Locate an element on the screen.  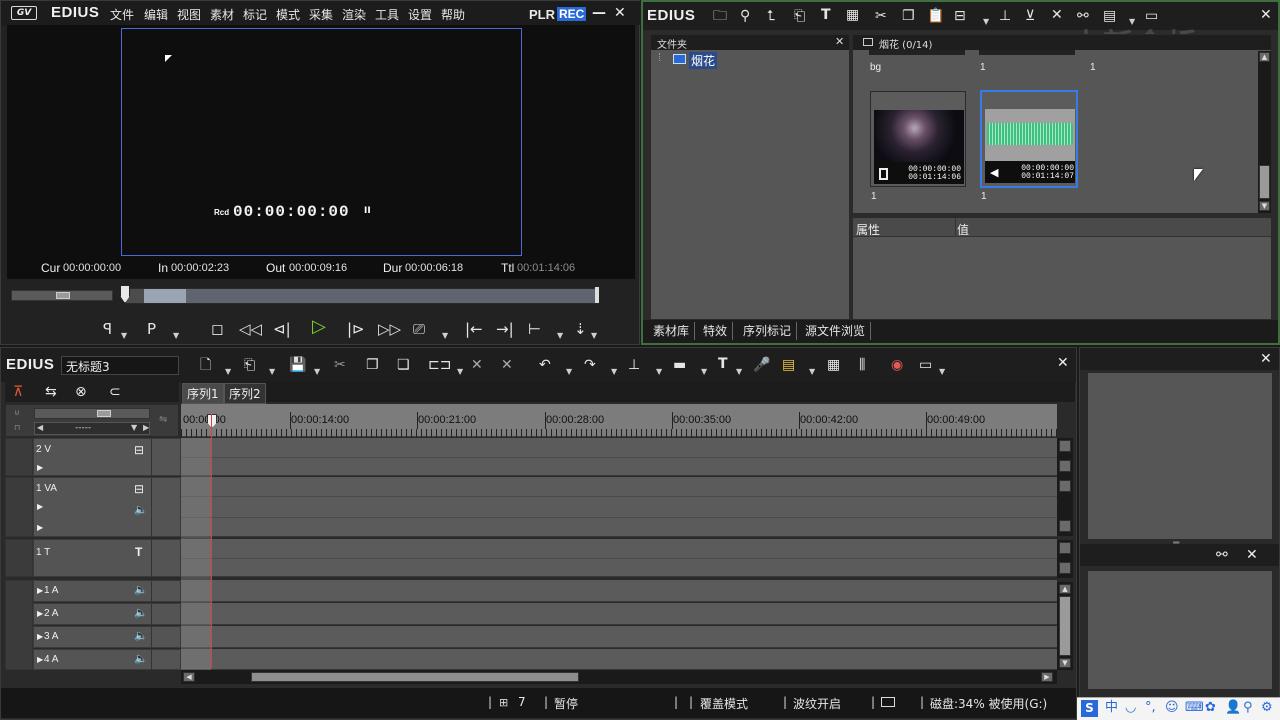
transition-icon: ▬ is located at coordinates (679, 365).